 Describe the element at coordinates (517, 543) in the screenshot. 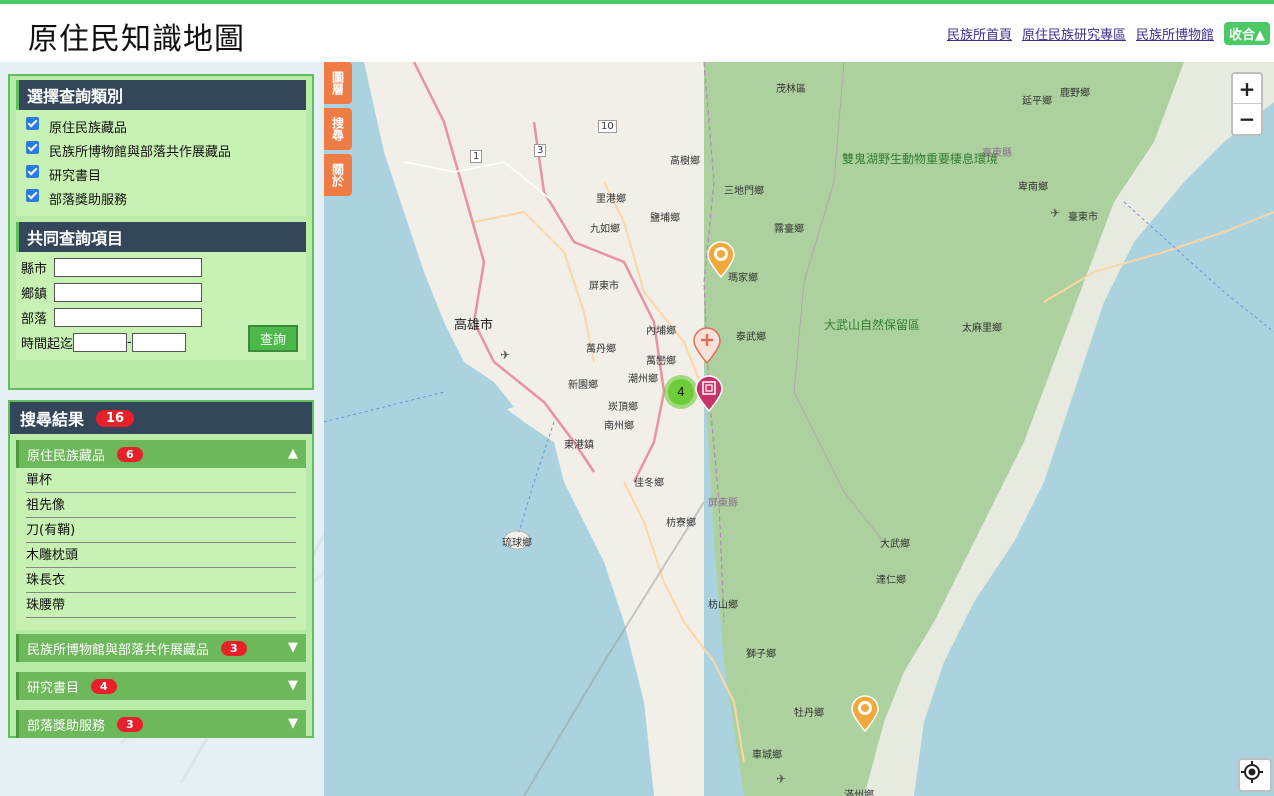

I see `map-label: 琉球鄉` at that location.